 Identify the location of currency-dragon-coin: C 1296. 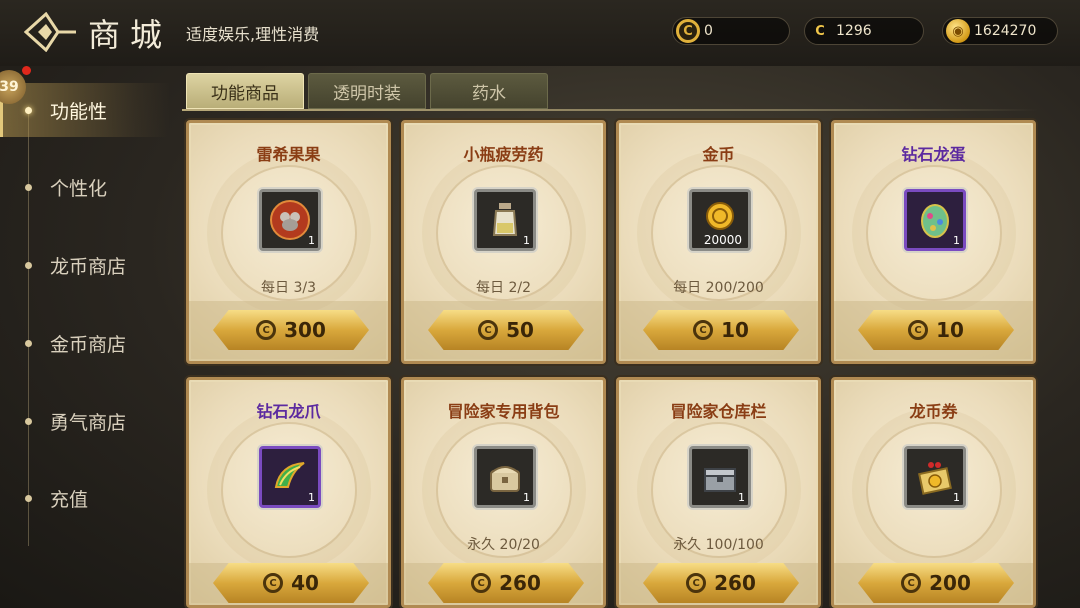
(864, 31).